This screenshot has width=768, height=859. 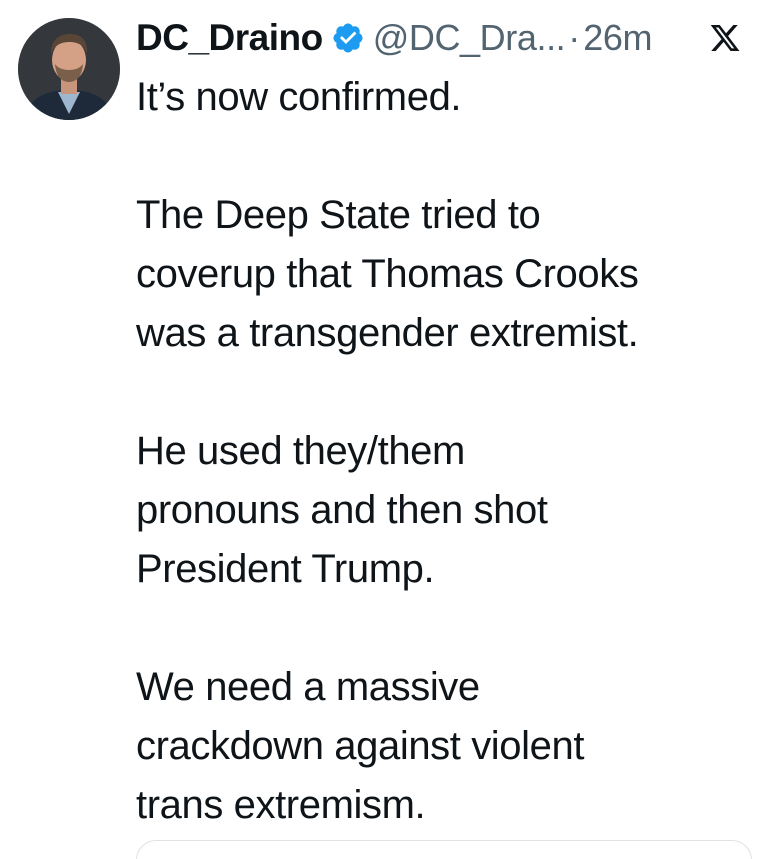 What do you see at coordinates (299, 97) in the screenshot?
I see `tweet-paragraph: It’s now confirmed.` at bounding box center [299, 97].